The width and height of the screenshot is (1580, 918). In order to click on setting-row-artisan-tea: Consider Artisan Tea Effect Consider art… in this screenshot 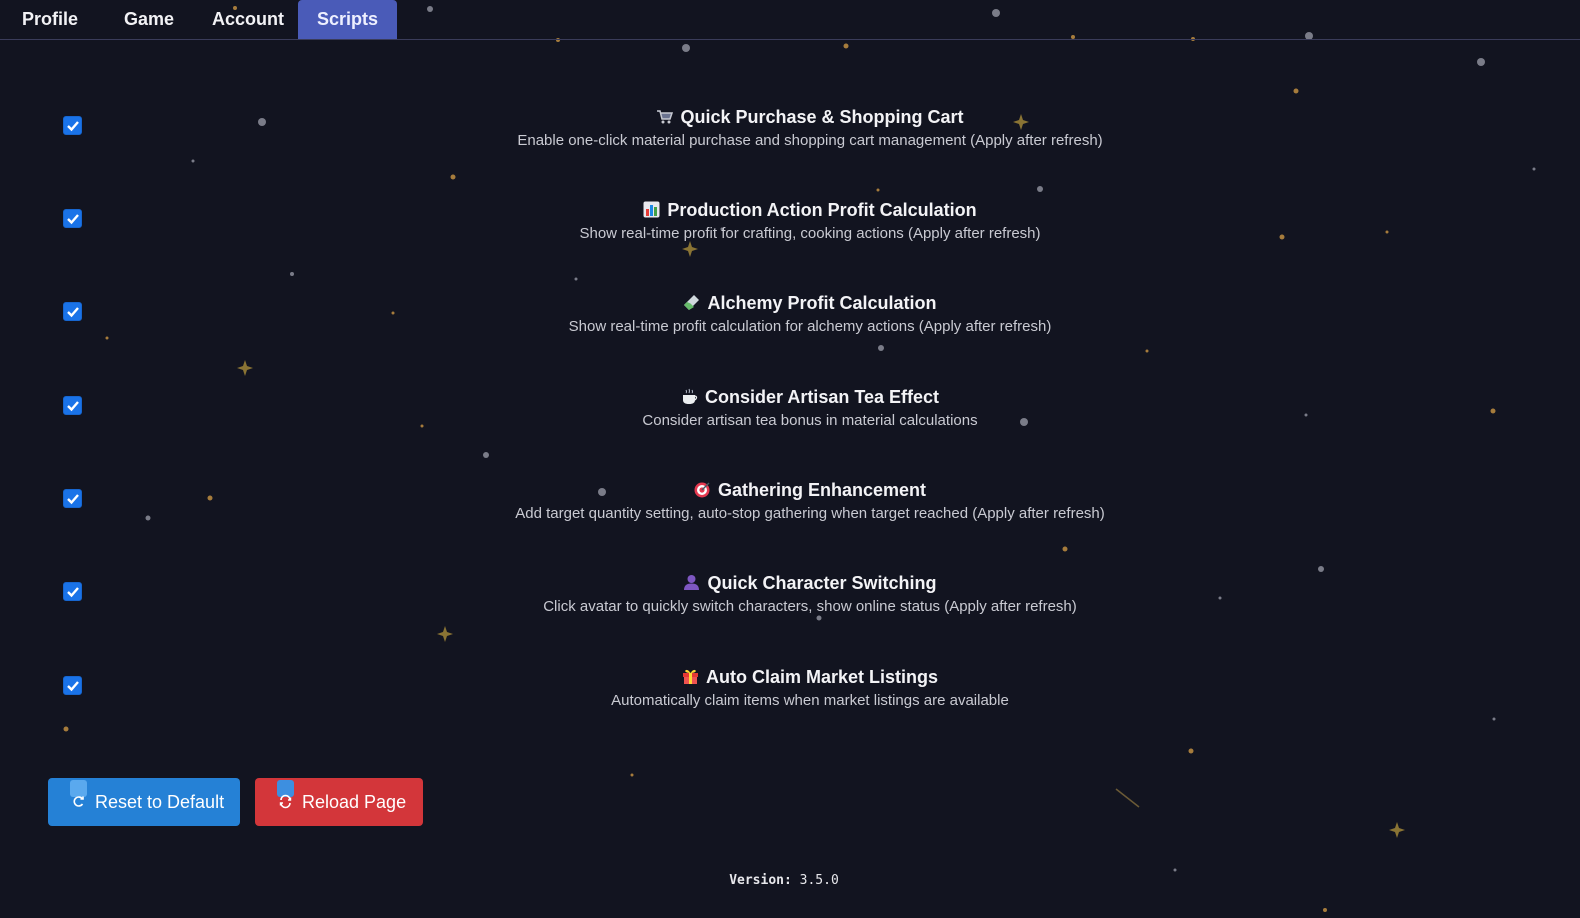, I will do `click(790, 416)`.